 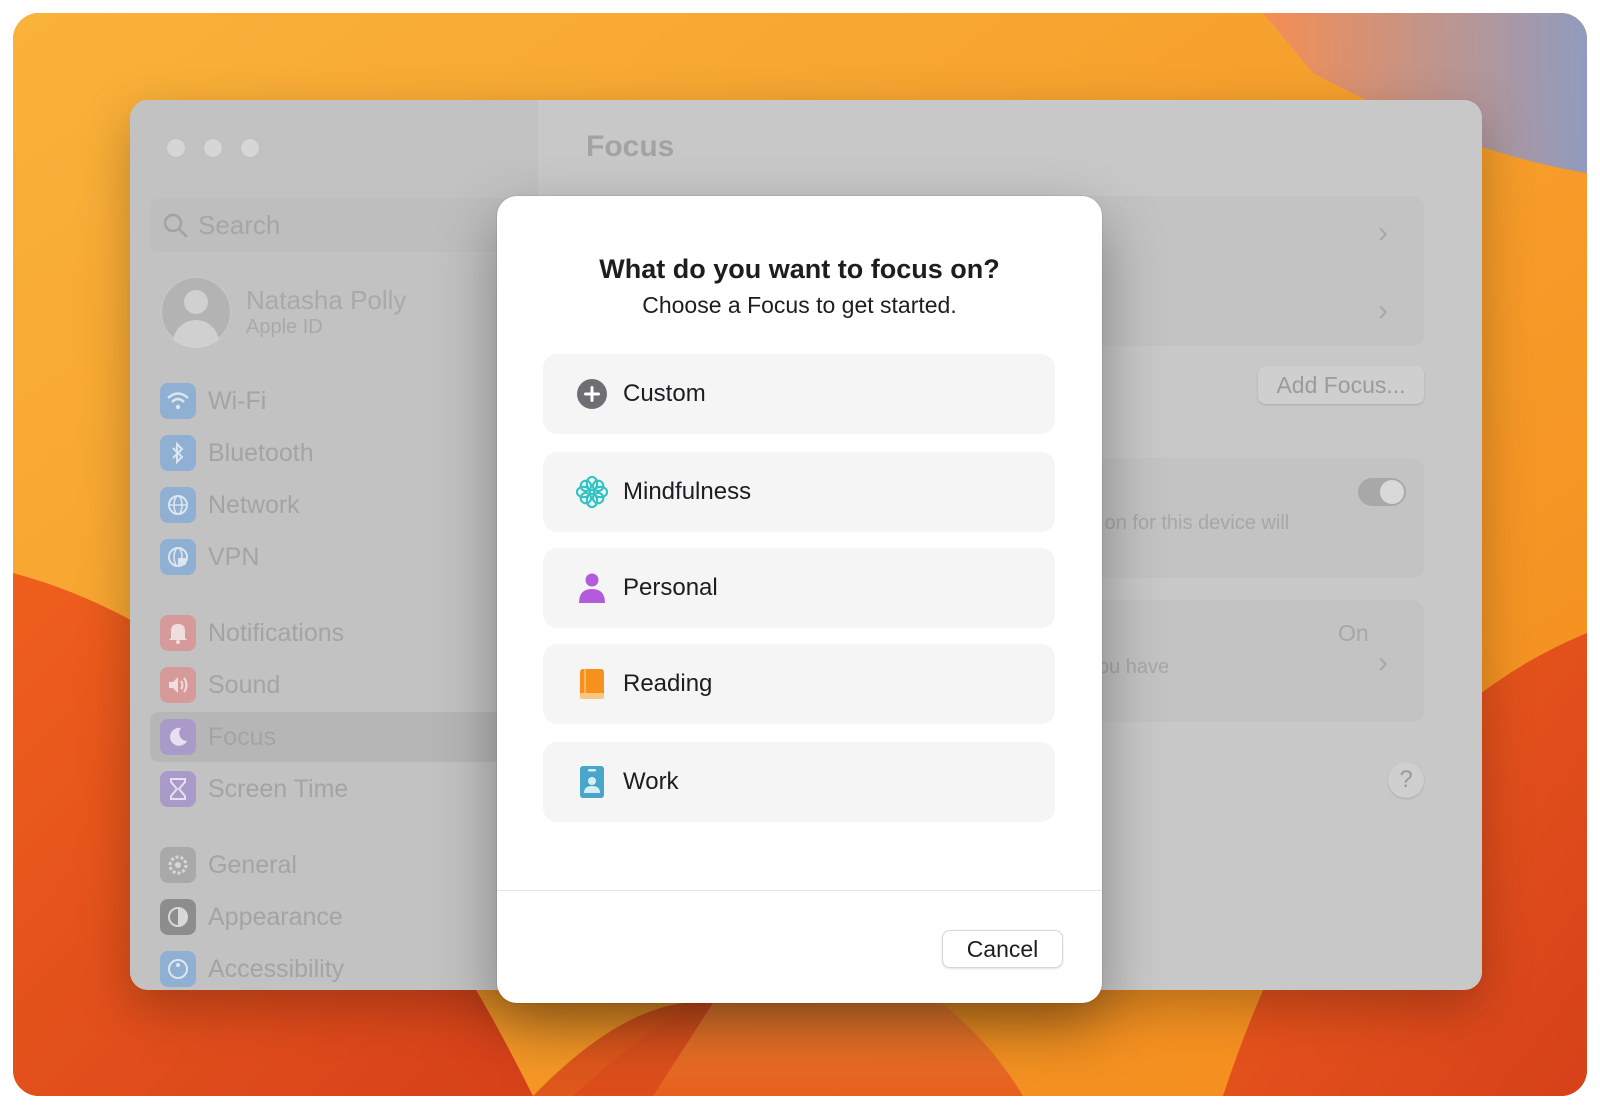 I want to click on sidebar-item-notifications: Notifications, so click(x=334, y=633).